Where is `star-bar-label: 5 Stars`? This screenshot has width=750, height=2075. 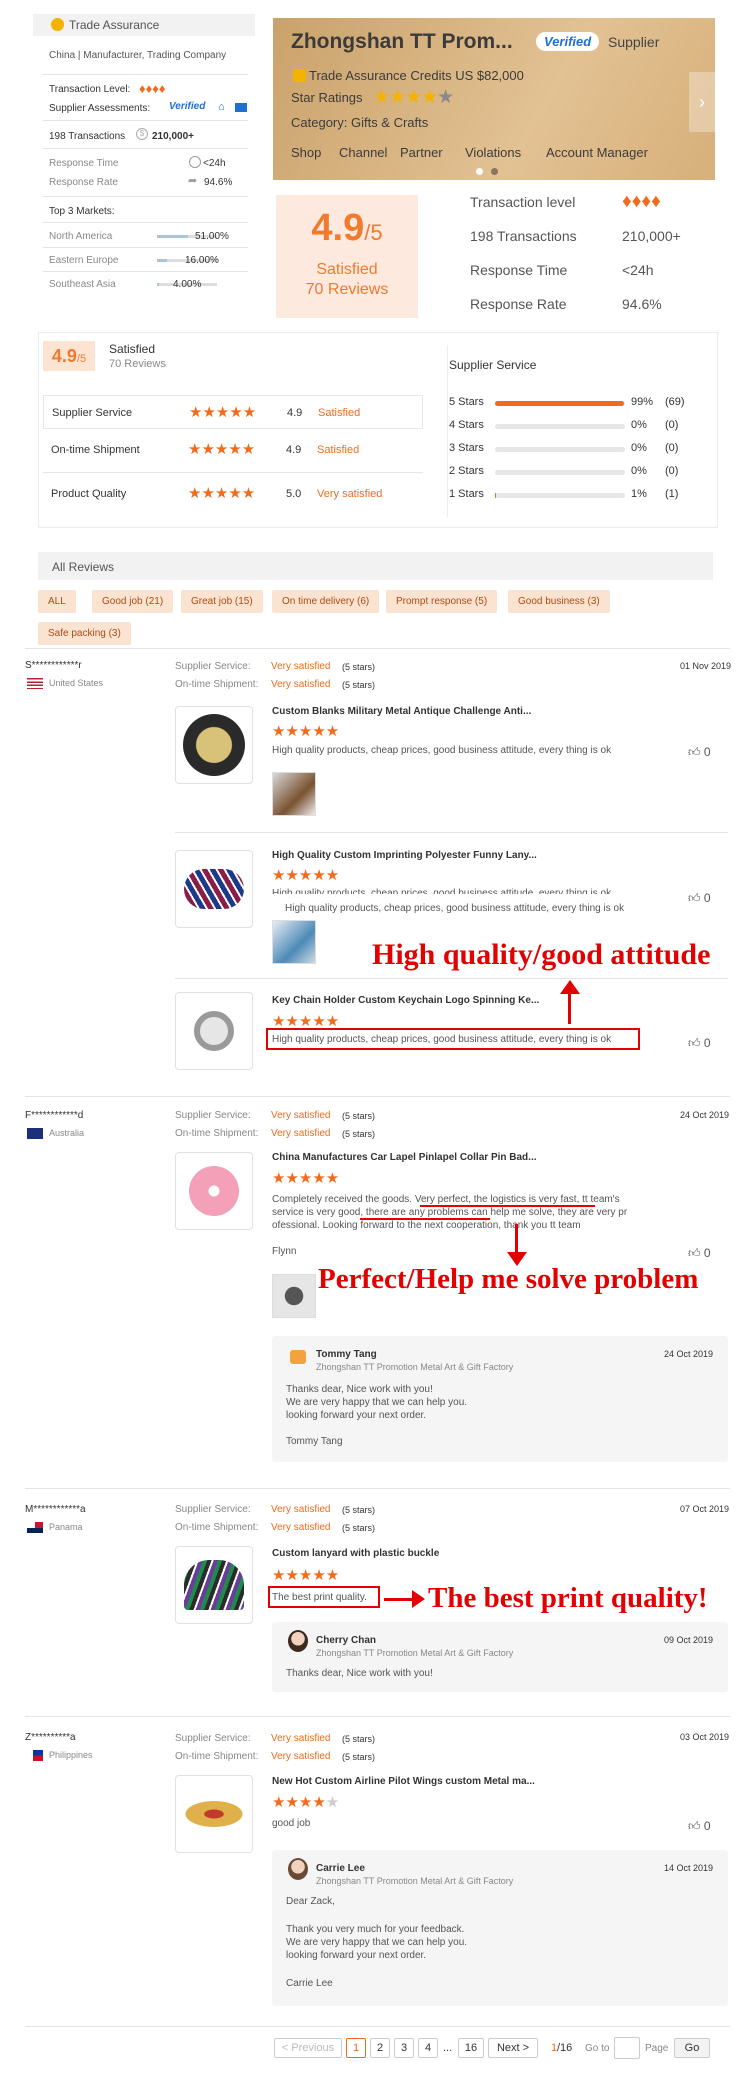 star-bar-label: 5 Stars is located at coordinates (466, 402).